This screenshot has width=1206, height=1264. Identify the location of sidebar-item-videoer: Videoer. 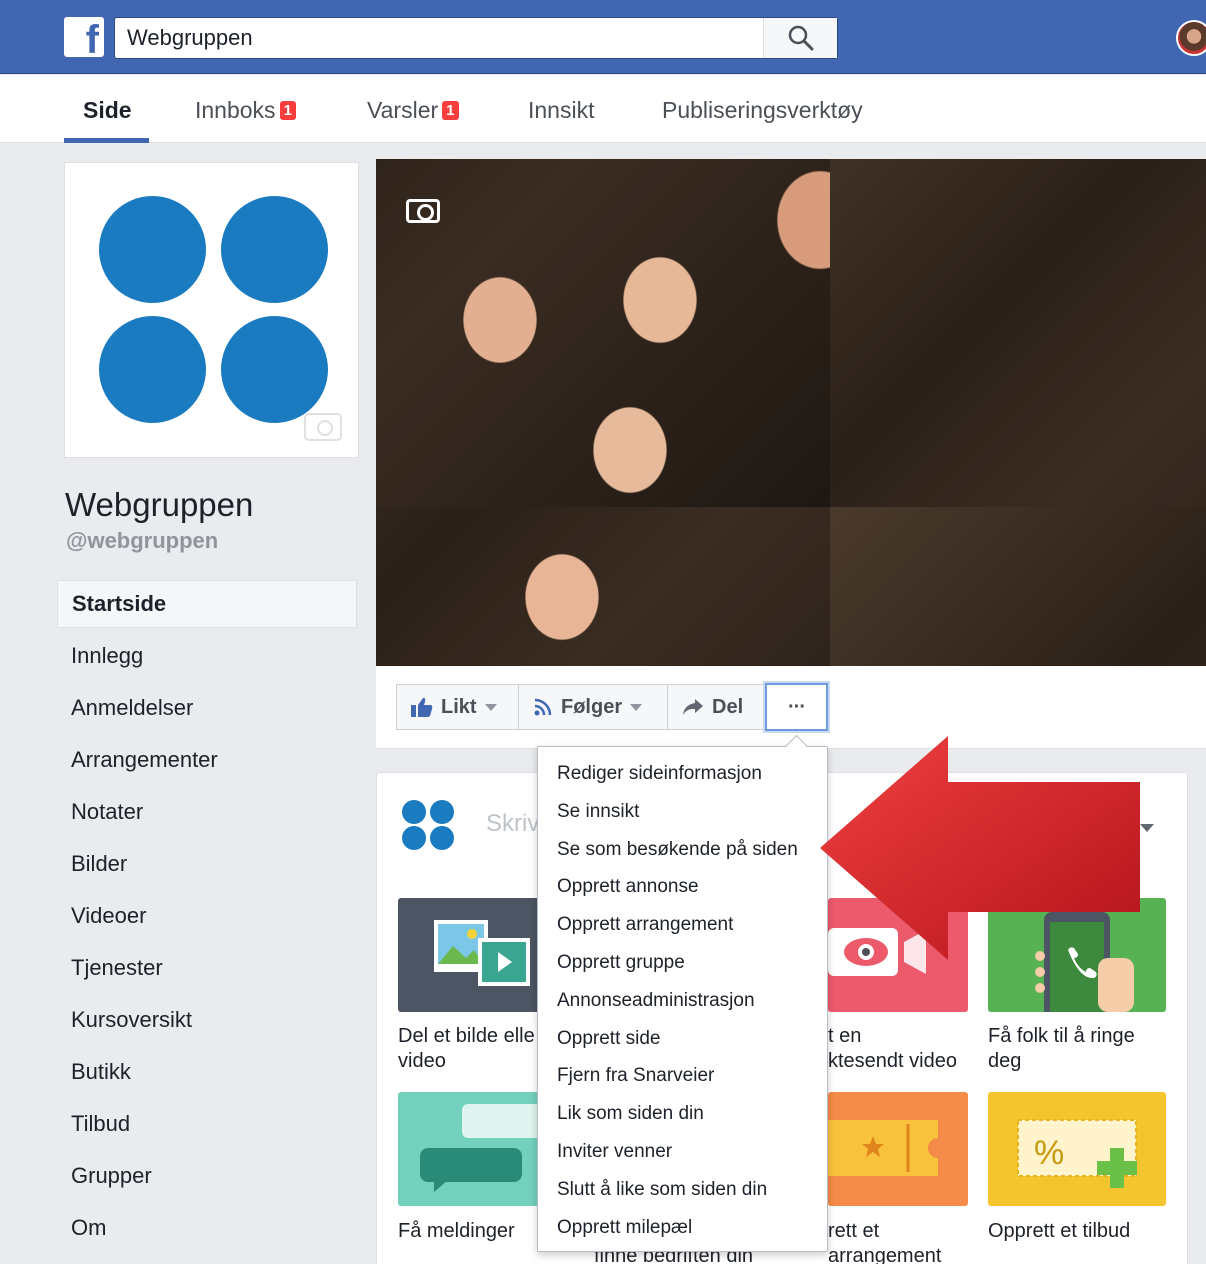
(207, 918).